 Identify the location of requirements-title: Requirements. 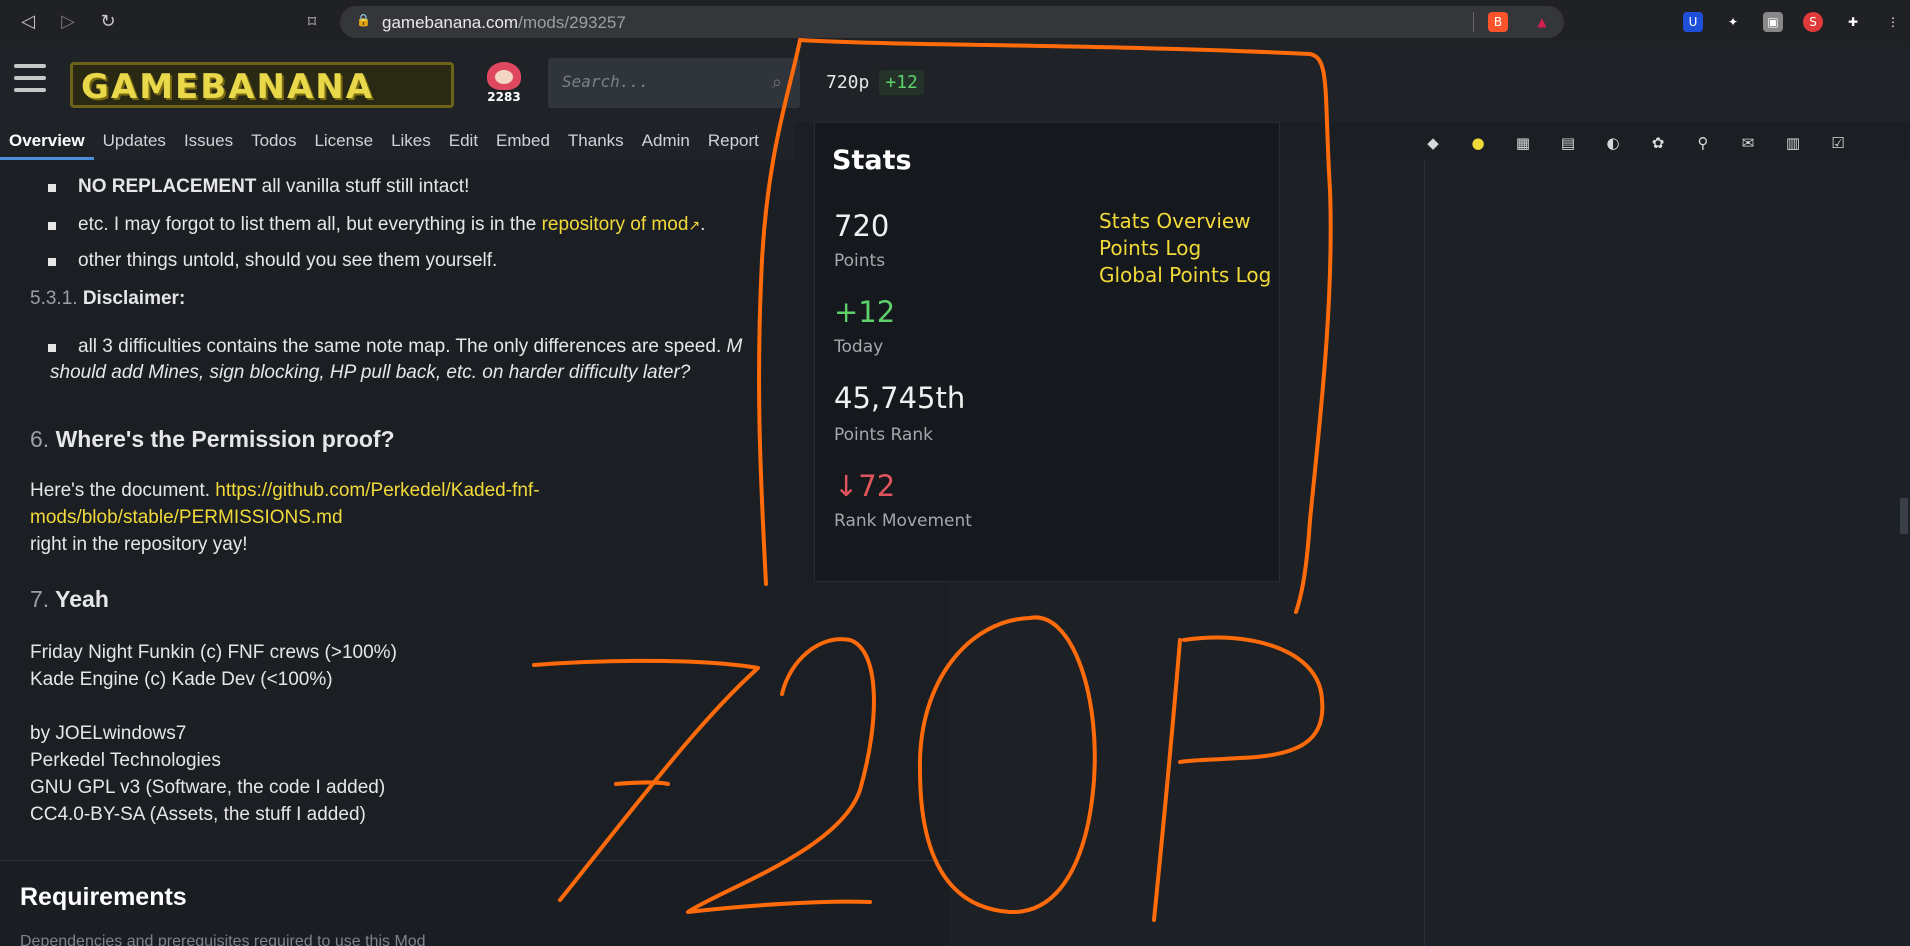
(103, 897).